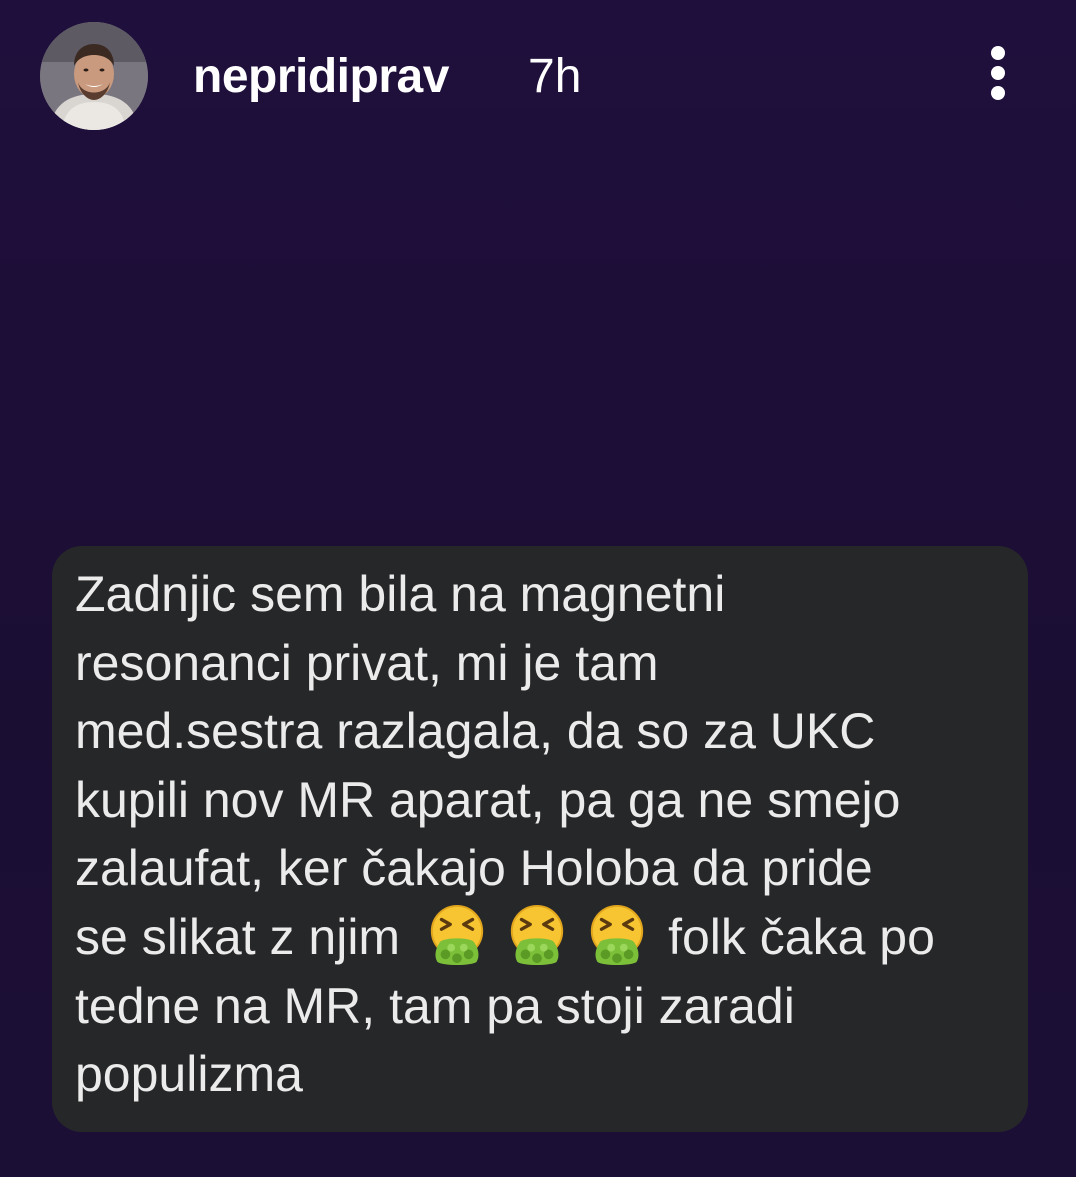 The width and height of the screenshot is (1076, 1177). Describe the element at coordinates (367, 662) in the screenshot. I see `message-line: resonanci privat, mi je tam` at that location.